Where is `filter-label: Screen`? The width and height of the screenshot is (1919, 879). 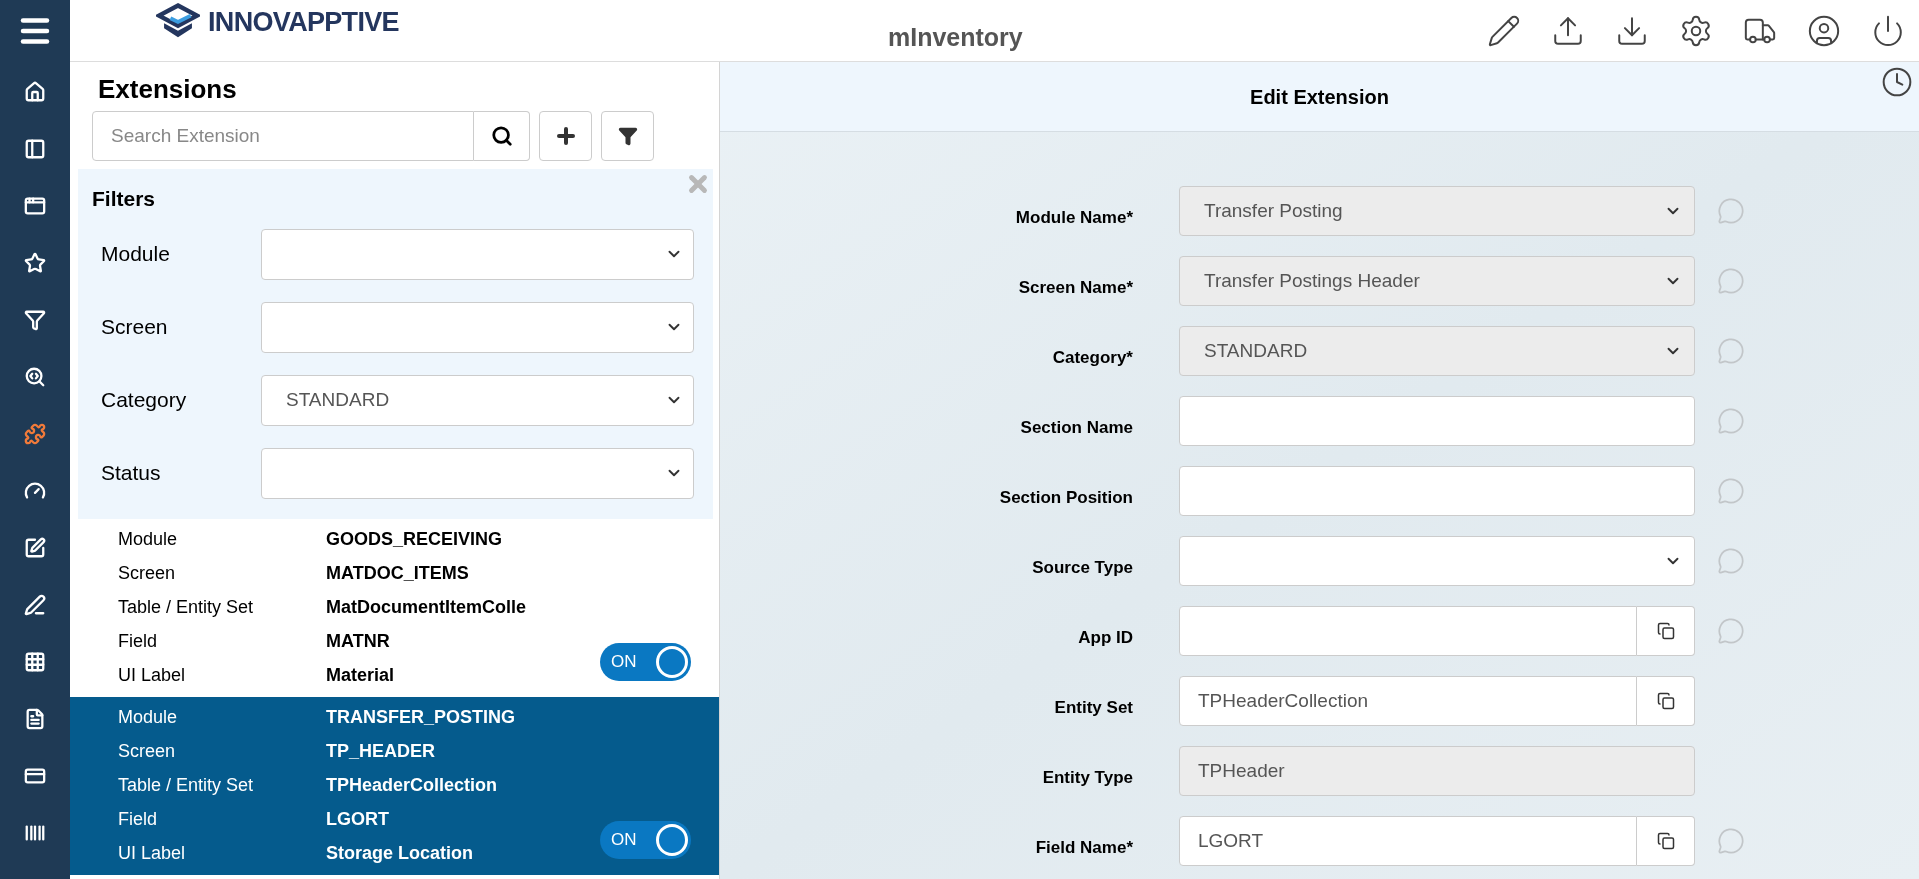 filter-label: Screen is located at coordinates (134, 327).